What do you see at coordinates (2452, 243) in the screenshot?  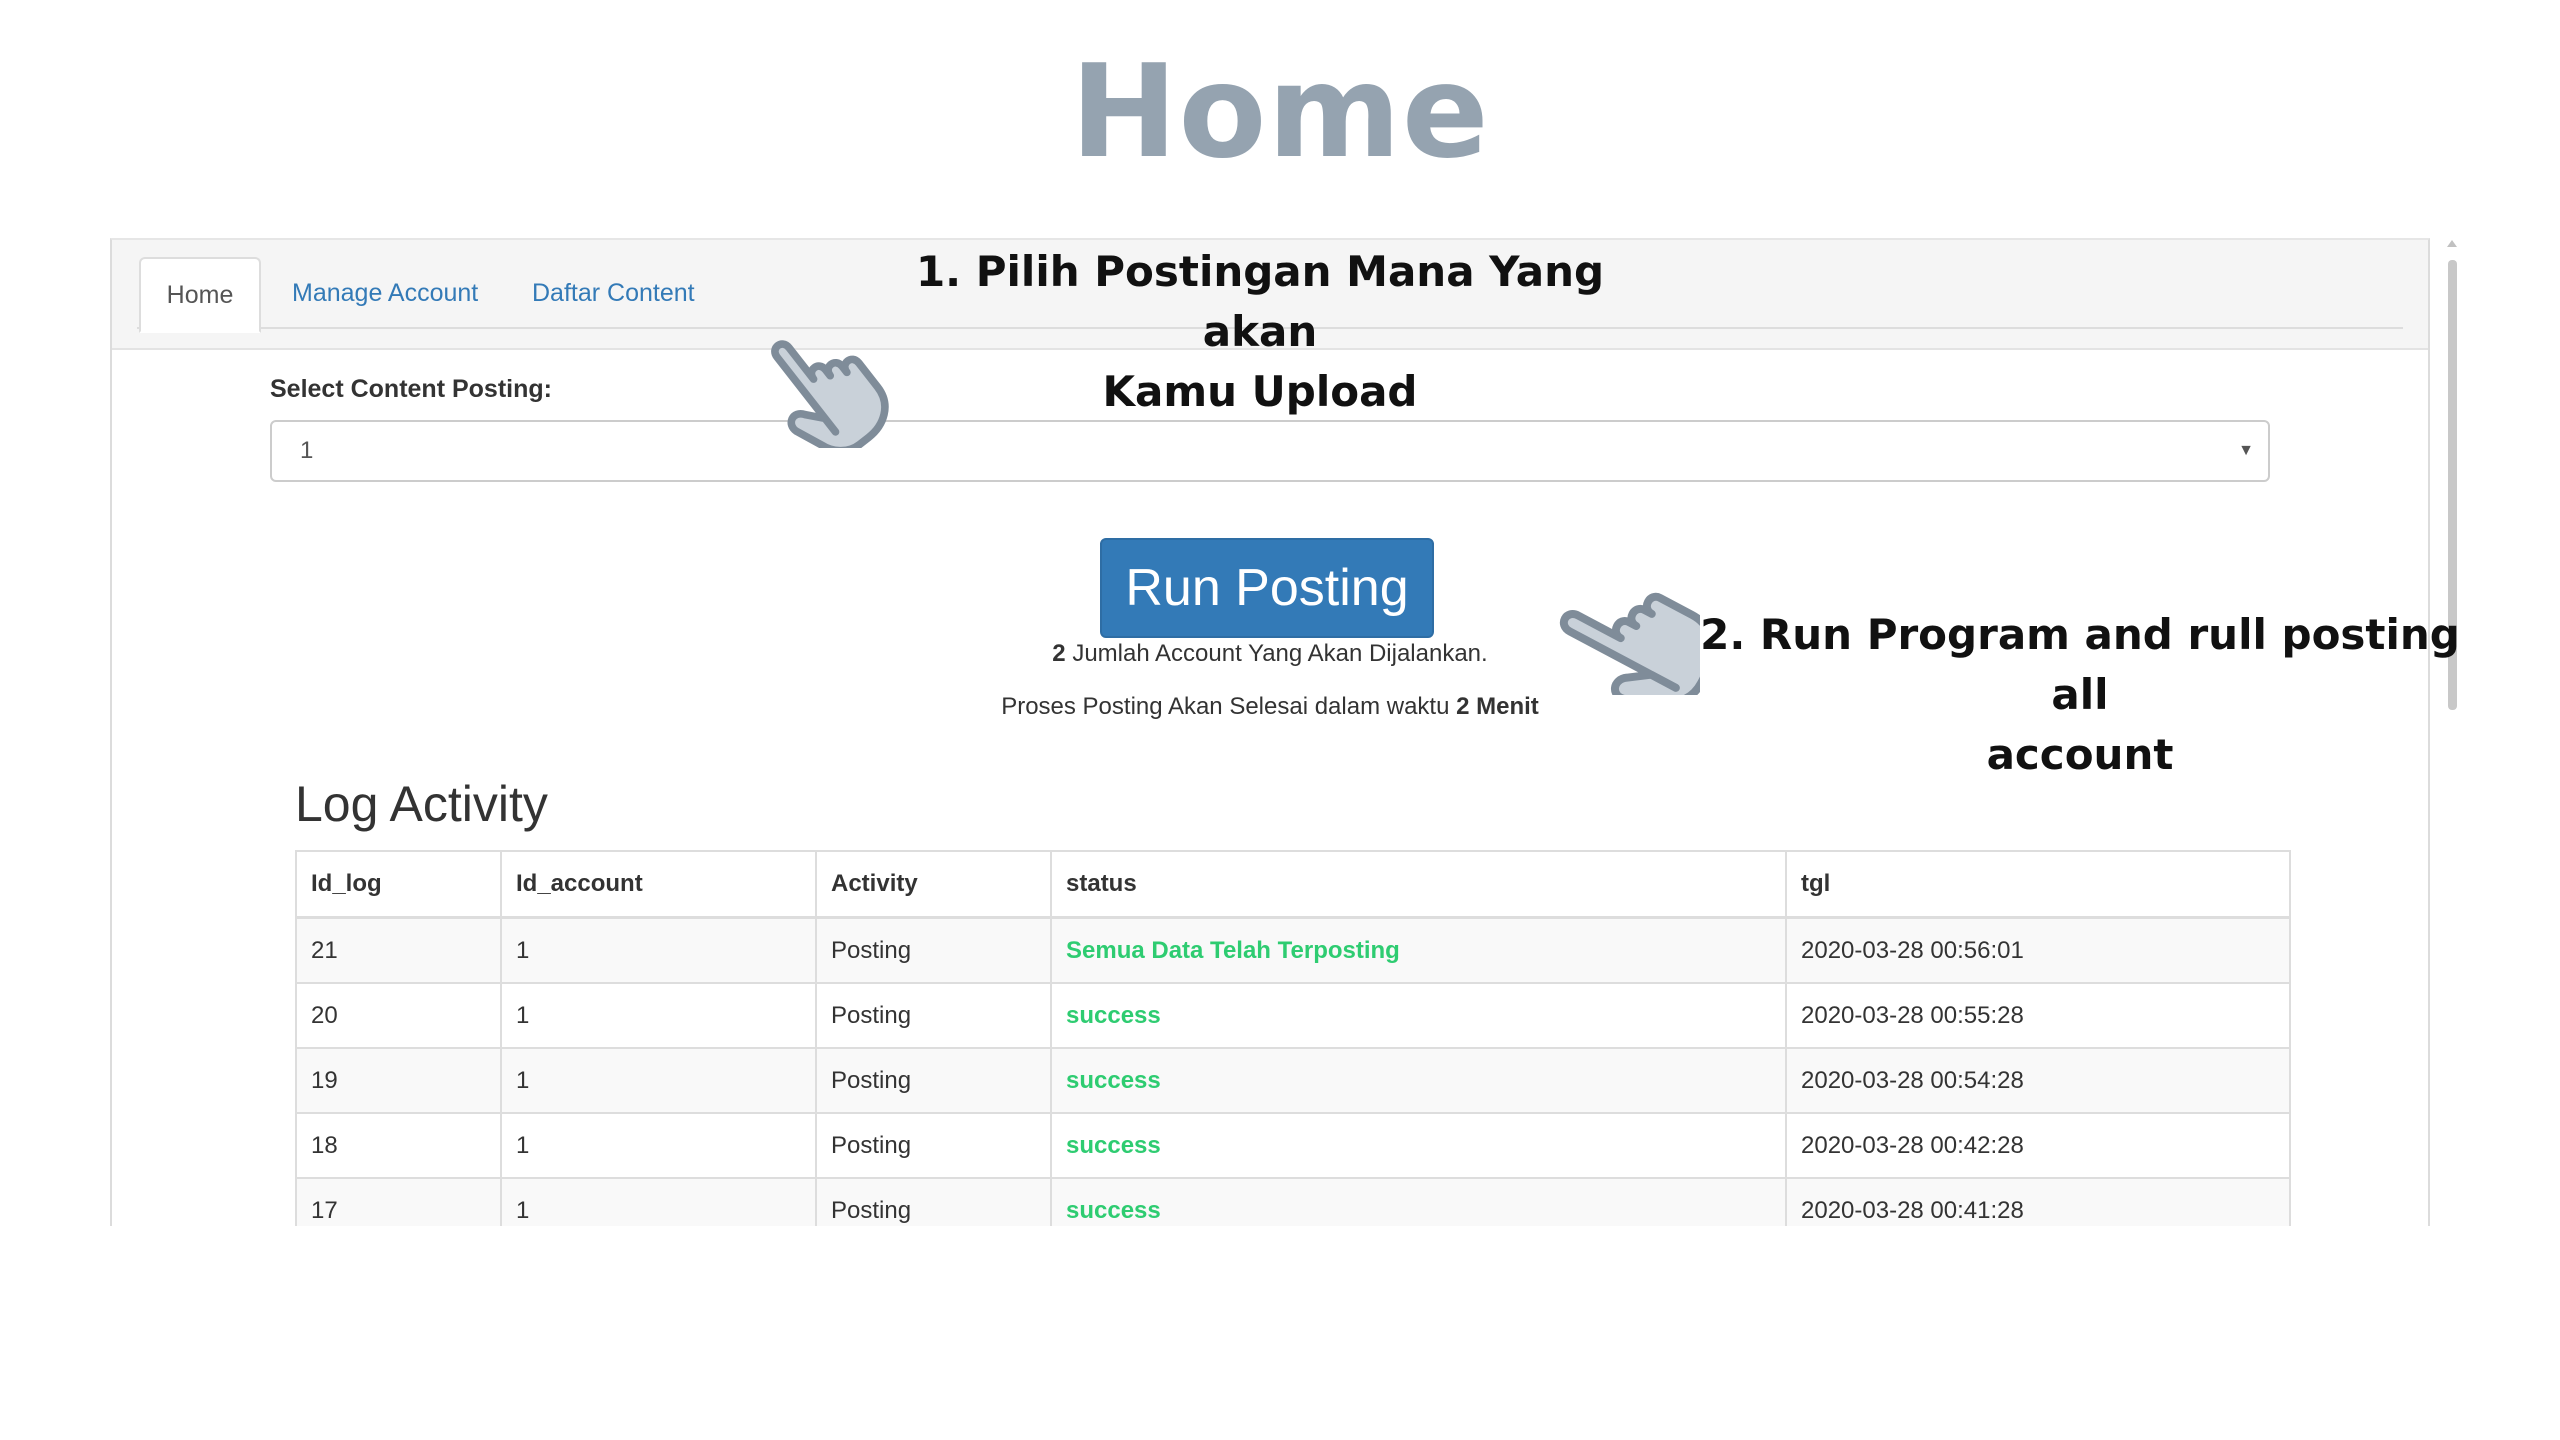 I see `scroll-up-arrow-icon` at bounding box center [2452, 243].